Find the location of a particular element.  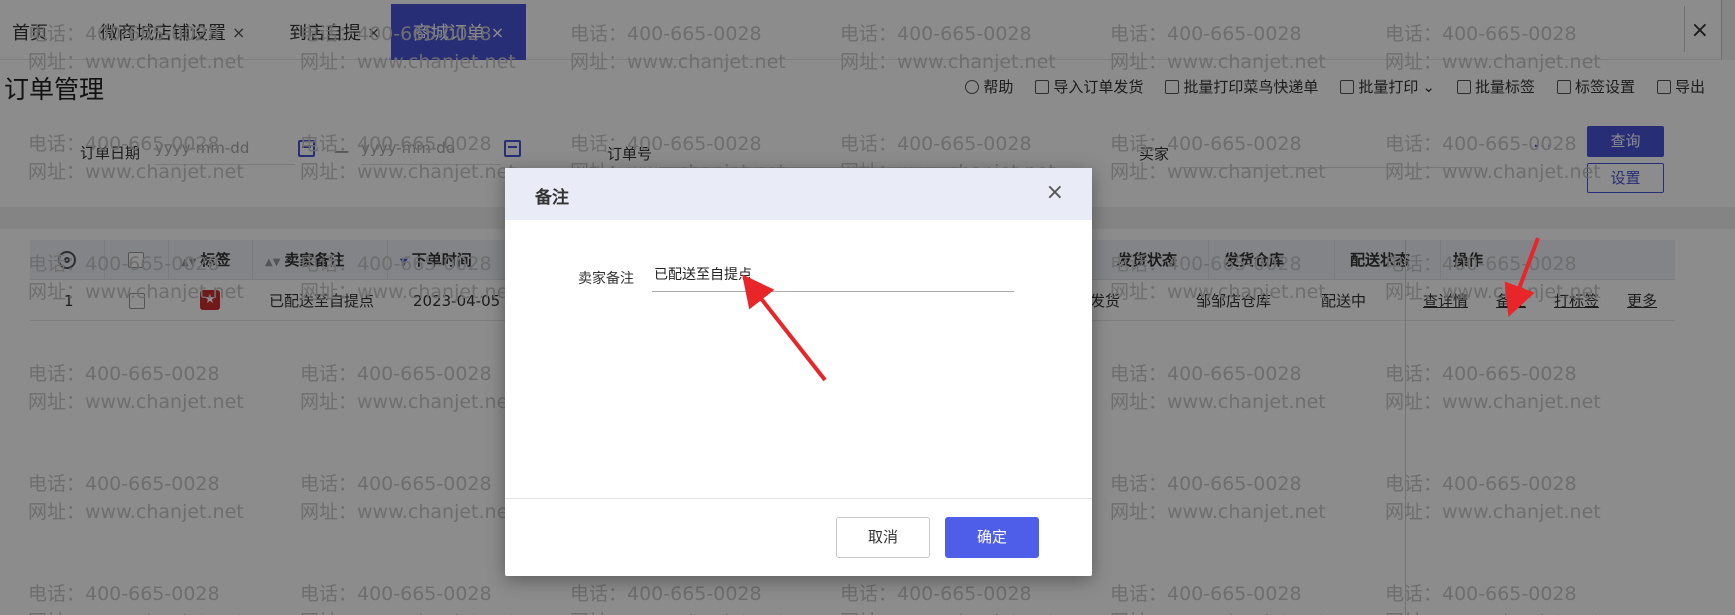

confirm-button: 确定 is located at coordinates (992, 537).